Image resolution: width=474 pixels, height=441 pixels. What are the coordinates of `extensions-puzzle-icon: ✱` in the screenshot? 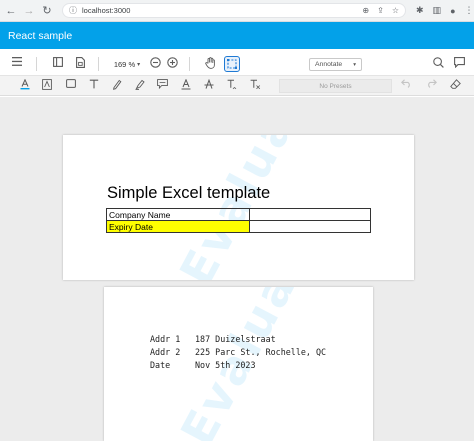 It's located at (420, 10).